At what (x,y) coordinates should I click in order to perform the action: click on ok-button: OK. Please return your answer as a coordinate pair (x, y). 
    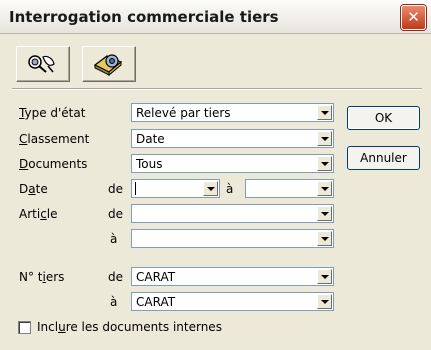
    Looking at the image, I should click on (383, 118).